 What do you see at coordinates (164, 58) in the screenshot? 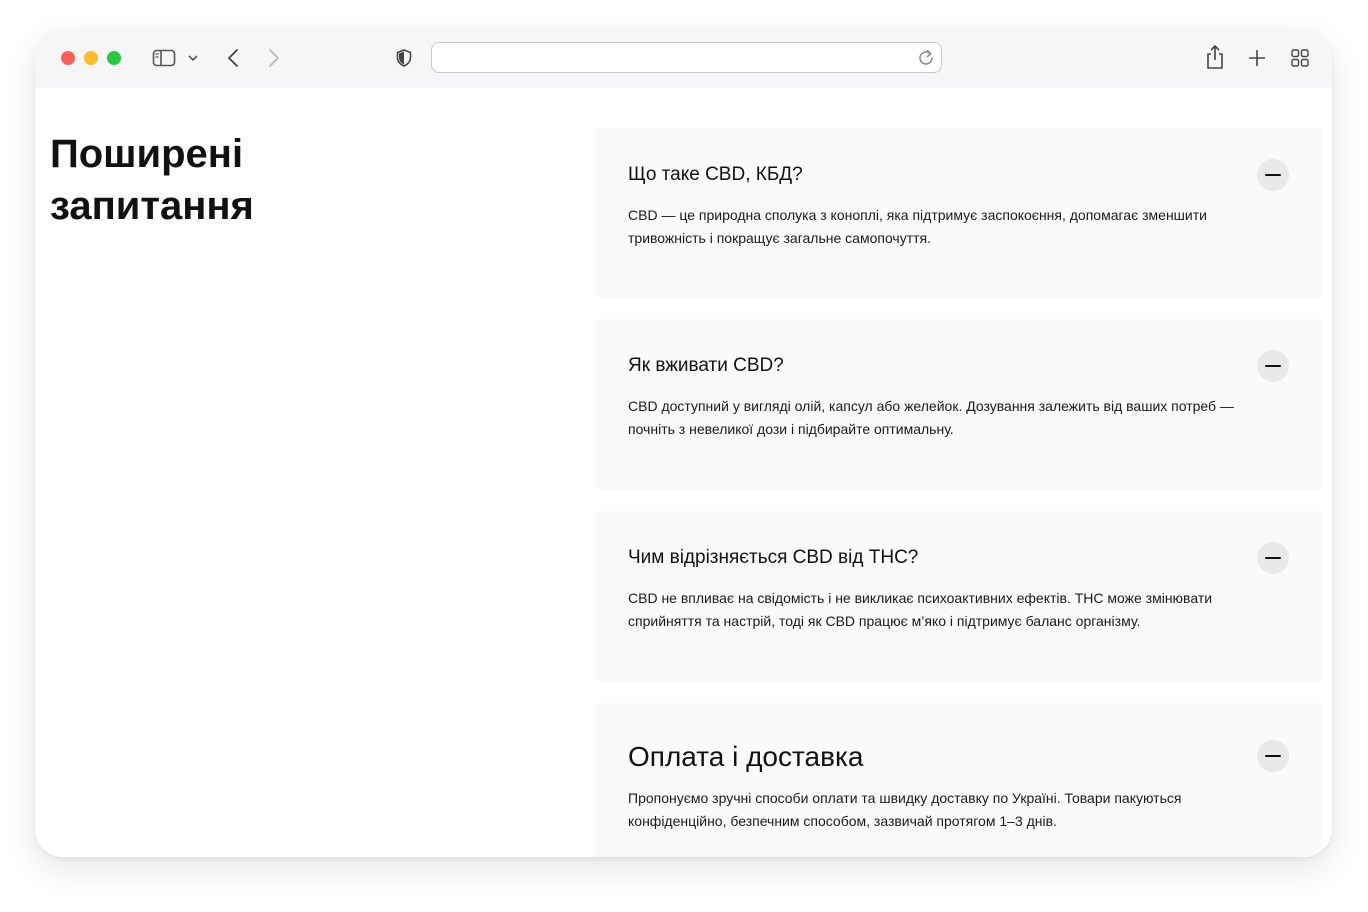
I see `sidebar-icon` at bounding box center [164, 58].